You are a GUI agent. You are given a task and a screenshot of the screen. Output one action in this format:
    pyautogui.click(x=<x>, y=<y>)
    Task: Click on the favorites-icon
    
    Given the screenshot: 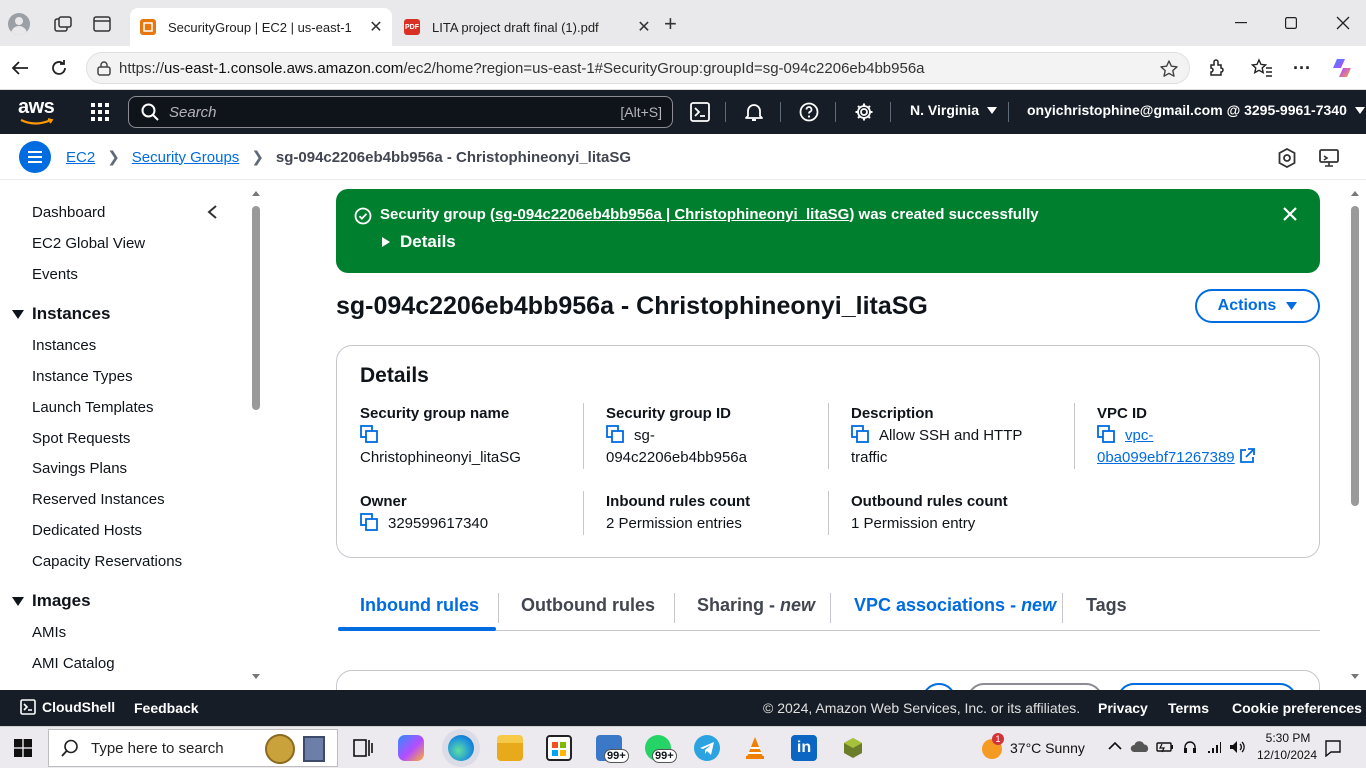 What is the action you would take?
    pyautogui.click(x=1262, y=68)
    